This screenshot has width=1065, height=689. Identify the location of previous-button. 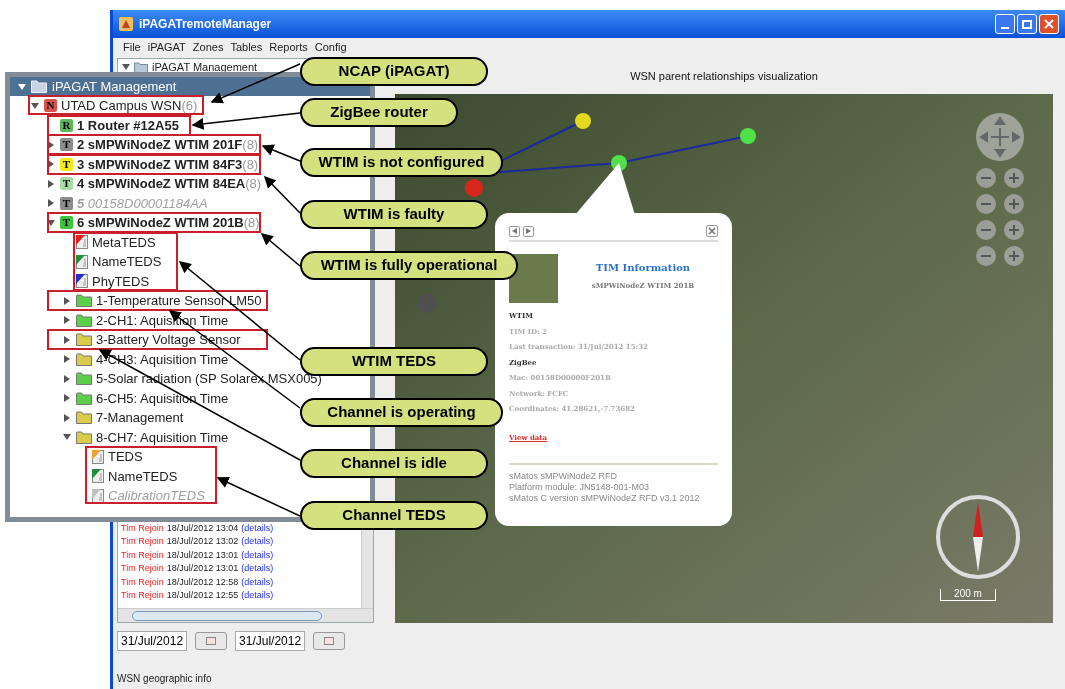
(514, 231).